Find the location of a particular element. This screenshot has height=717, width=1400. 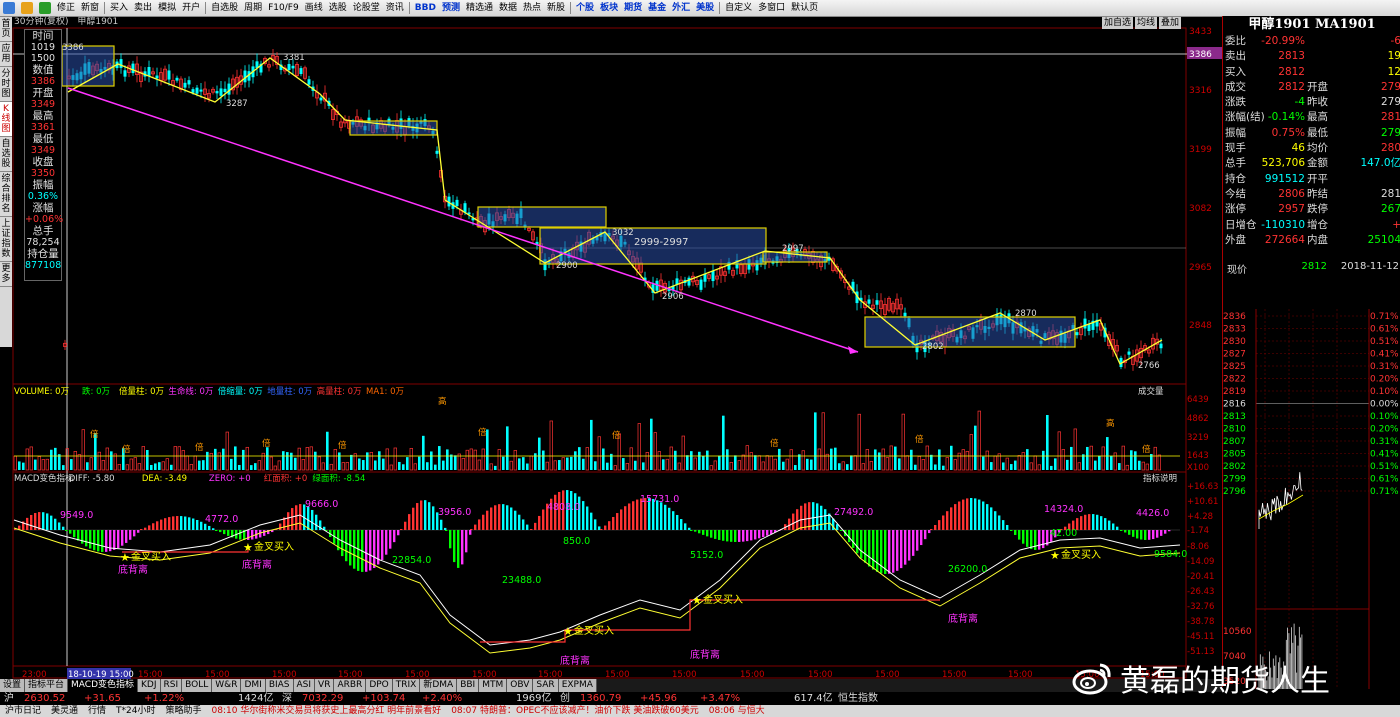

indicator-tab: DMI is located at coordinates (253, 685).